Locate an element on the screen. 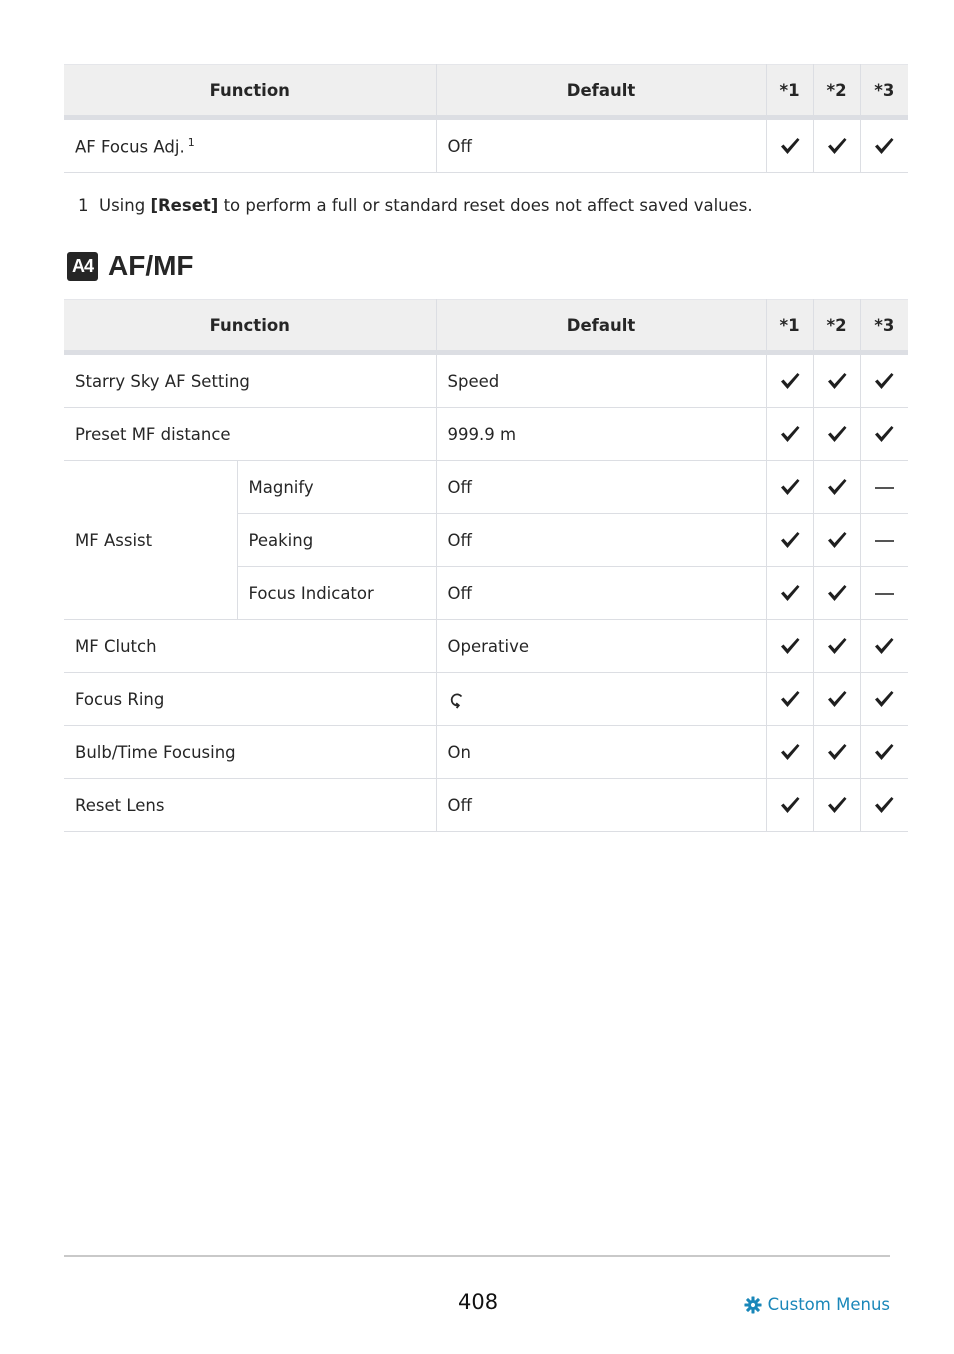 The width and height of the screenshot is (954, 1354). footnote-ref: 1 is located at coordinates (191, 142).